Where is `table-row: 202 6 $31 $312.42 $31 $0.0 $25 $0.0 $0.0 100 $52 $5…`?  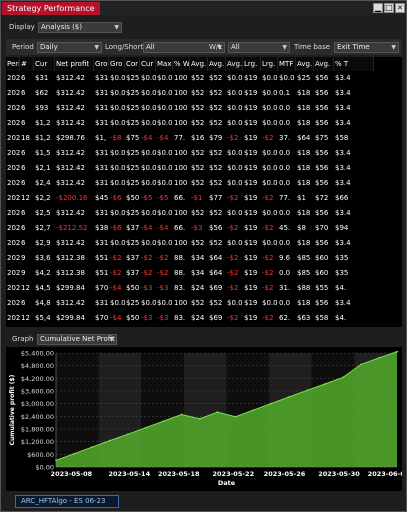 table-row: 202 6 $31 $312.42 $31 $0.0 $25 $0.0 $0.0 100 $52 $5… is located at coordinates (204, 78).